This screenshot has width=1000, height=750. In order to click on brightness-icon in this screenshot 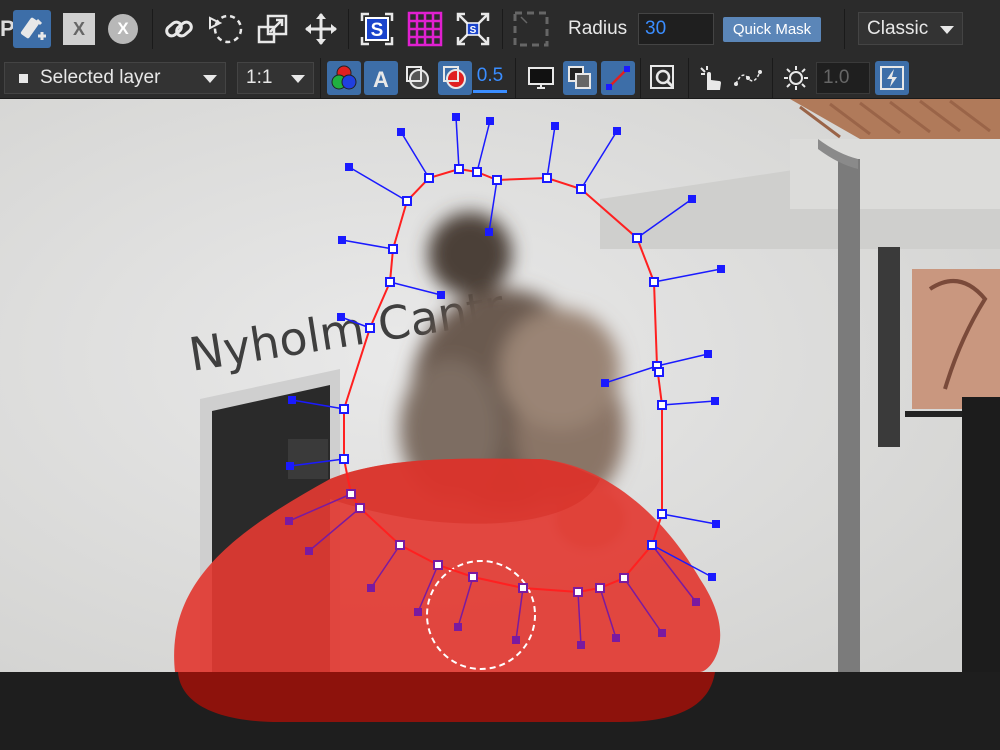, I will do `click(796, 78)`.